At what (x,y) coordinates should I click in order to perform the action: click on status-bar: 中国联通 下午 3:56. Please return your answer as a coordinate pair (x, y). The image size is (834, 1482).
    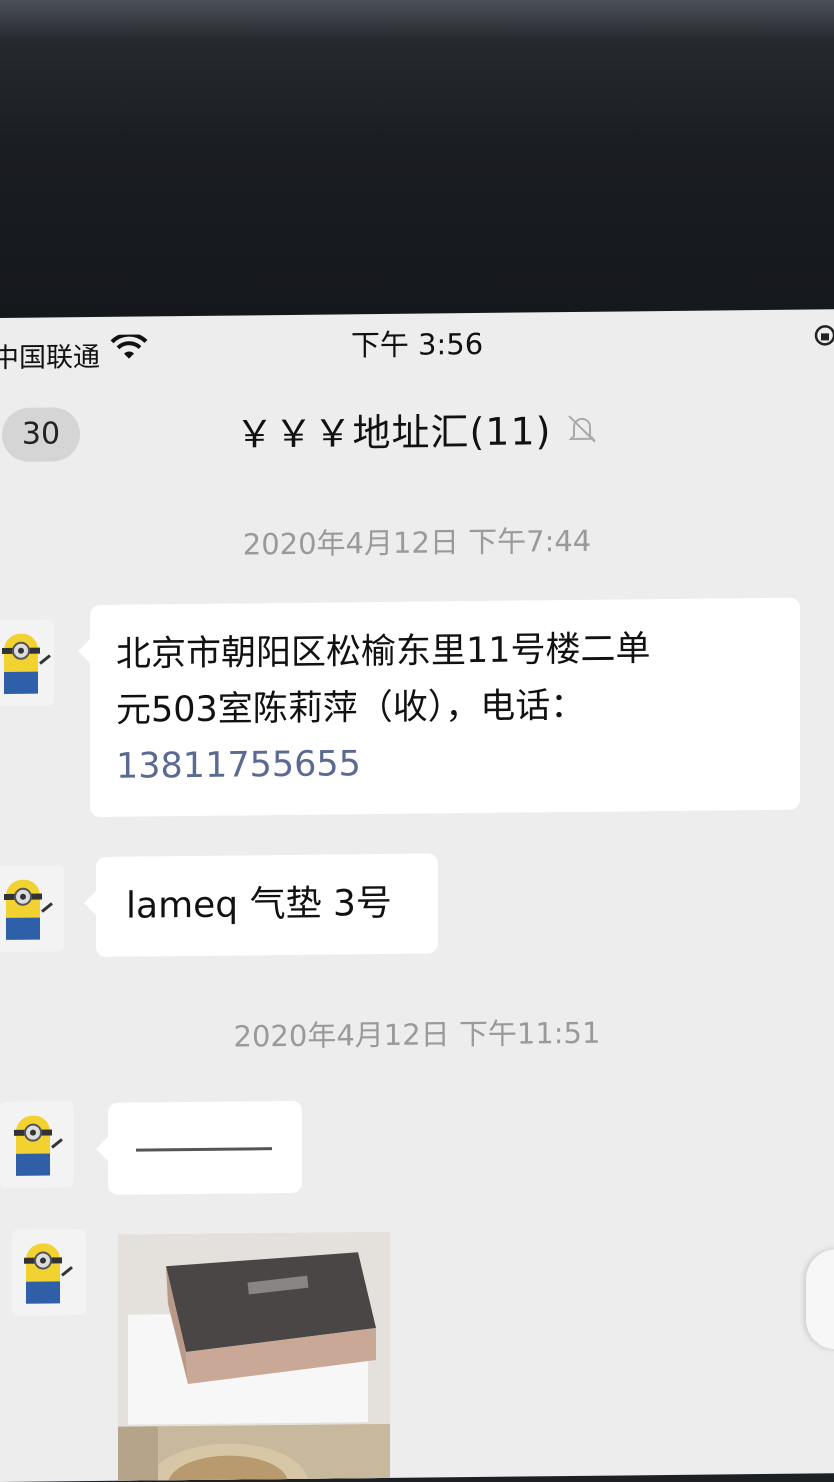
    Looking at the image, I should click on (417, 342).